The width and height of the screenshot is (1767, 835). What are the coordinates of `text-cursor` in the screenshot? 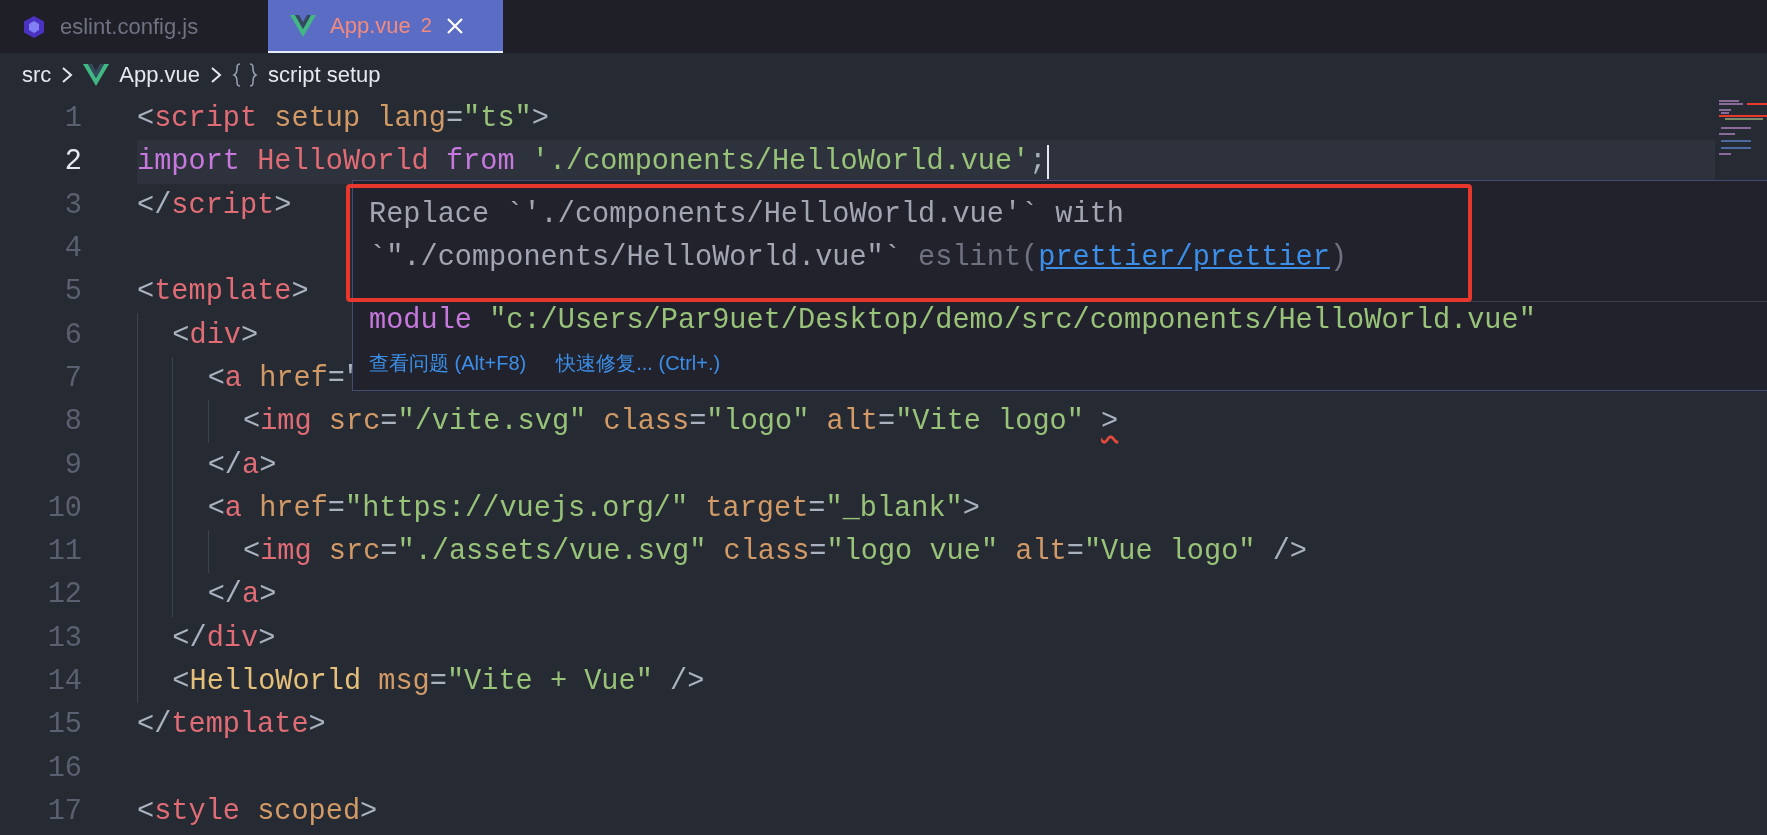 It's located at (1047, 161).